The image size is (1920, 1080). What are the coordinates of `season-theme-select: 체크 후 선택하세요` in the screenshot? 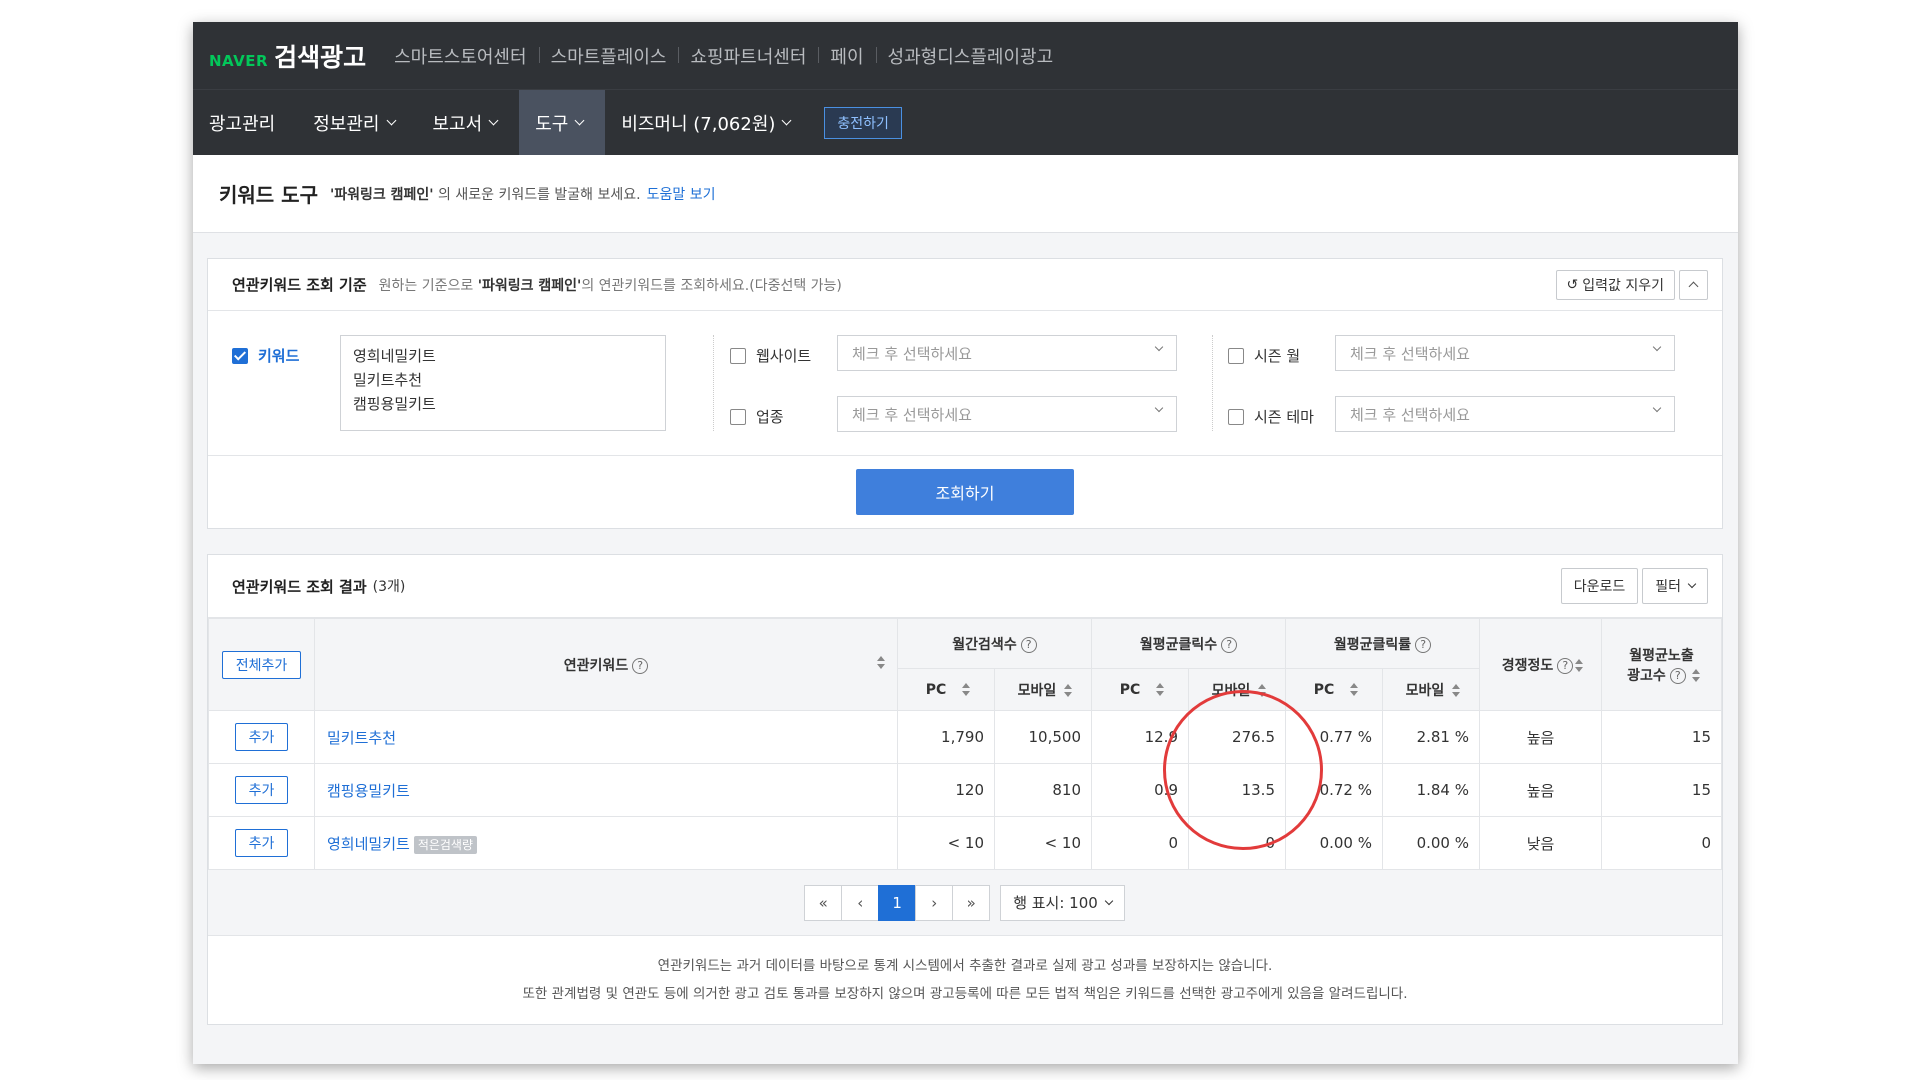 It's located at (1505, 414).